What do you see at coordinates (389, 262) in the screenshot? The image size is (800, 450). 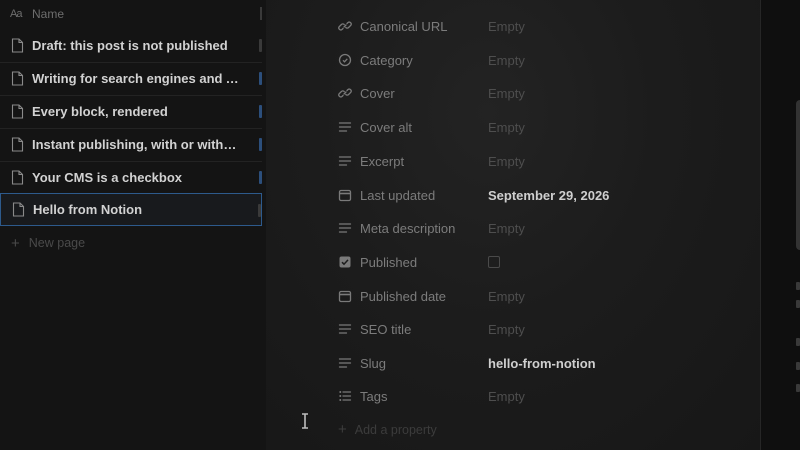 I see `property-label: Published` at bounding box center [389, 262].